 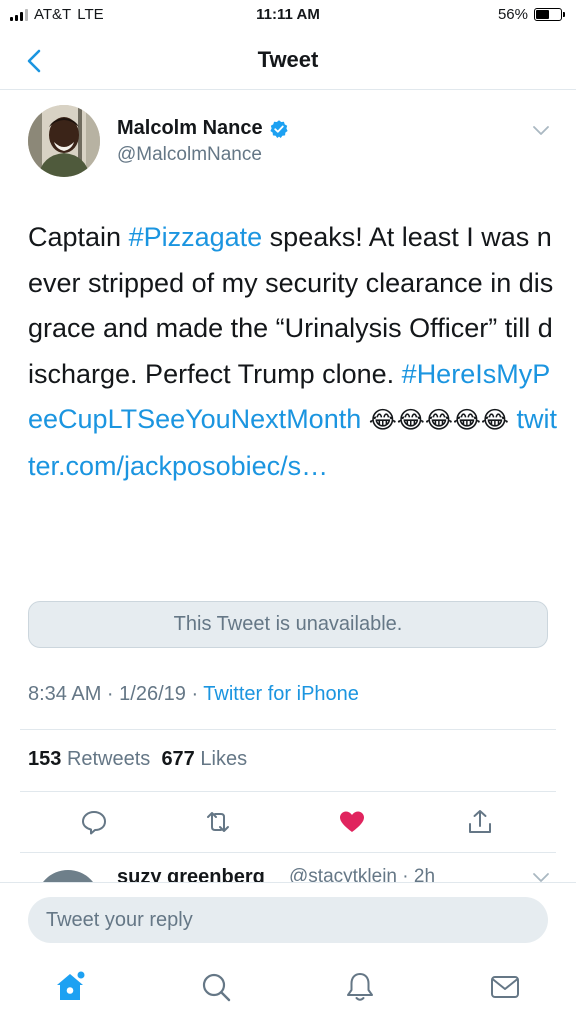 I want to click on tab-bar, so click(x=288, y=989).